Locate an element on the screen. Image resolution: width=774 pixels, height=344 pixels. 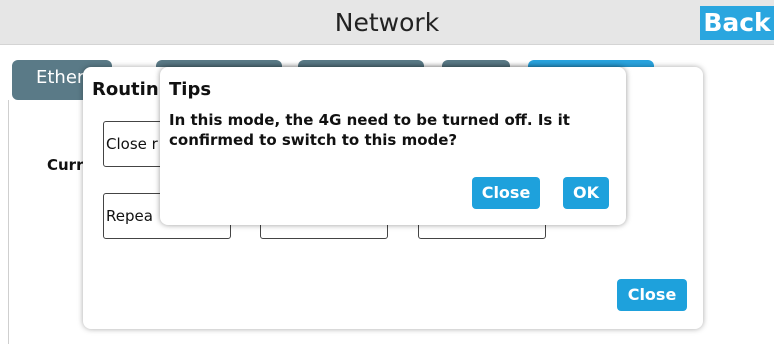
page-title: Network is located at coordinates (387, 22).